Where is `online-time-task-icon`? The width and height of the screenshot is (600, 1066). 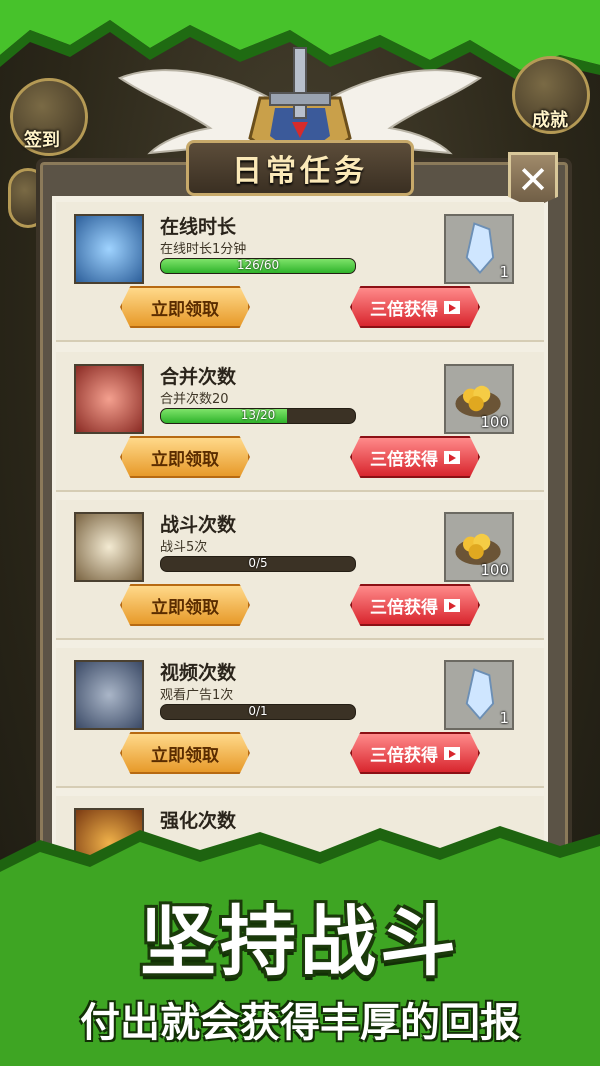 online-time-task-icon is located at coordinates (109, 249).